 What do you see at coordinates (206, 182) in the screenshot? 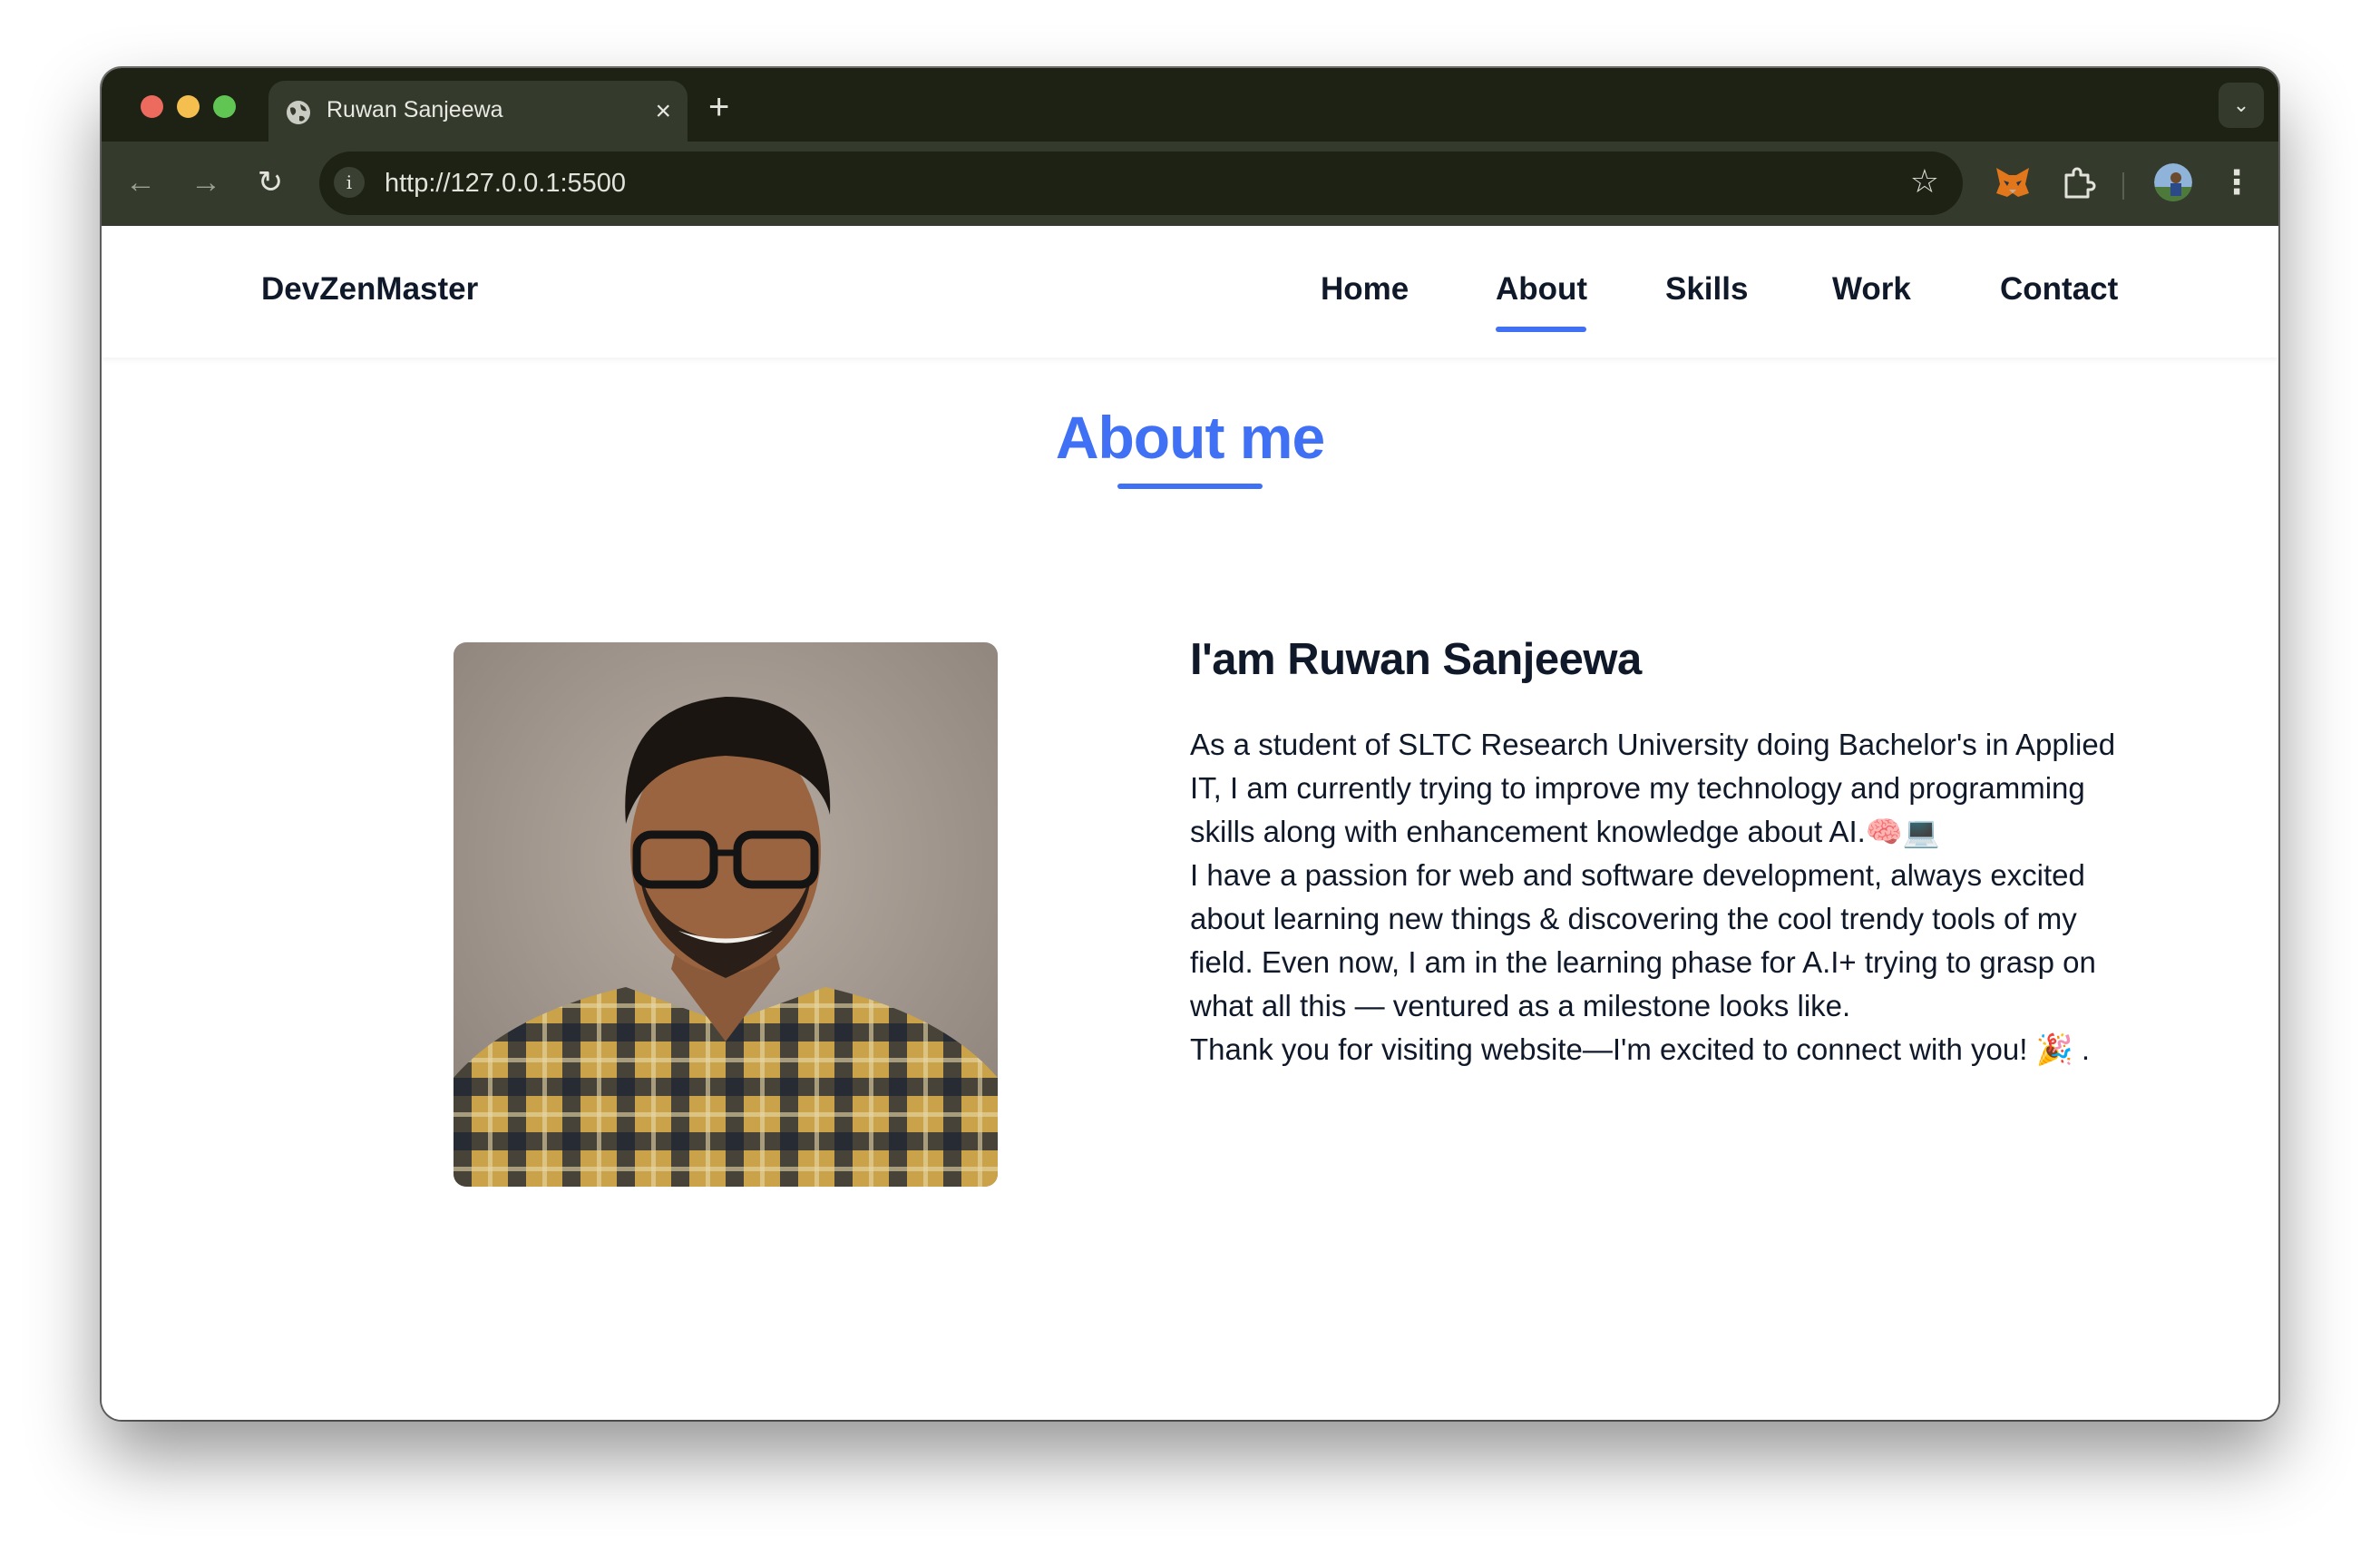
I see `forward-icon: →` at bounding box center [206, 182].